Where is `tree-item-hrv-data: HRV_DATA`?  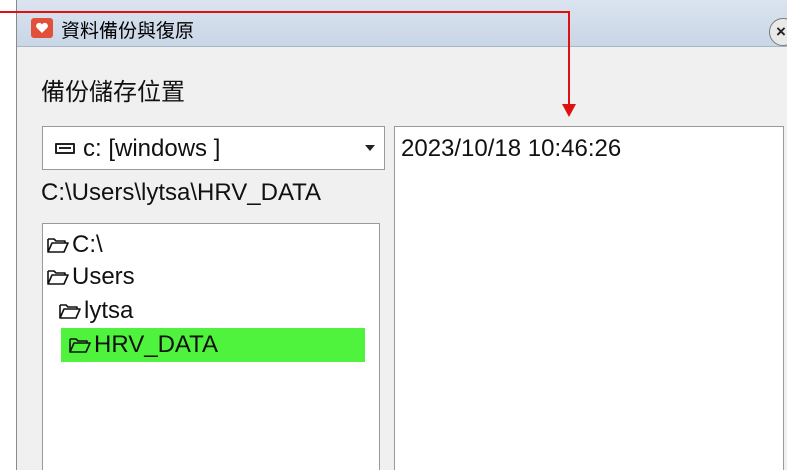 tree-item-hrv-data: HRV_DATA is located at coordinates (213, 345).